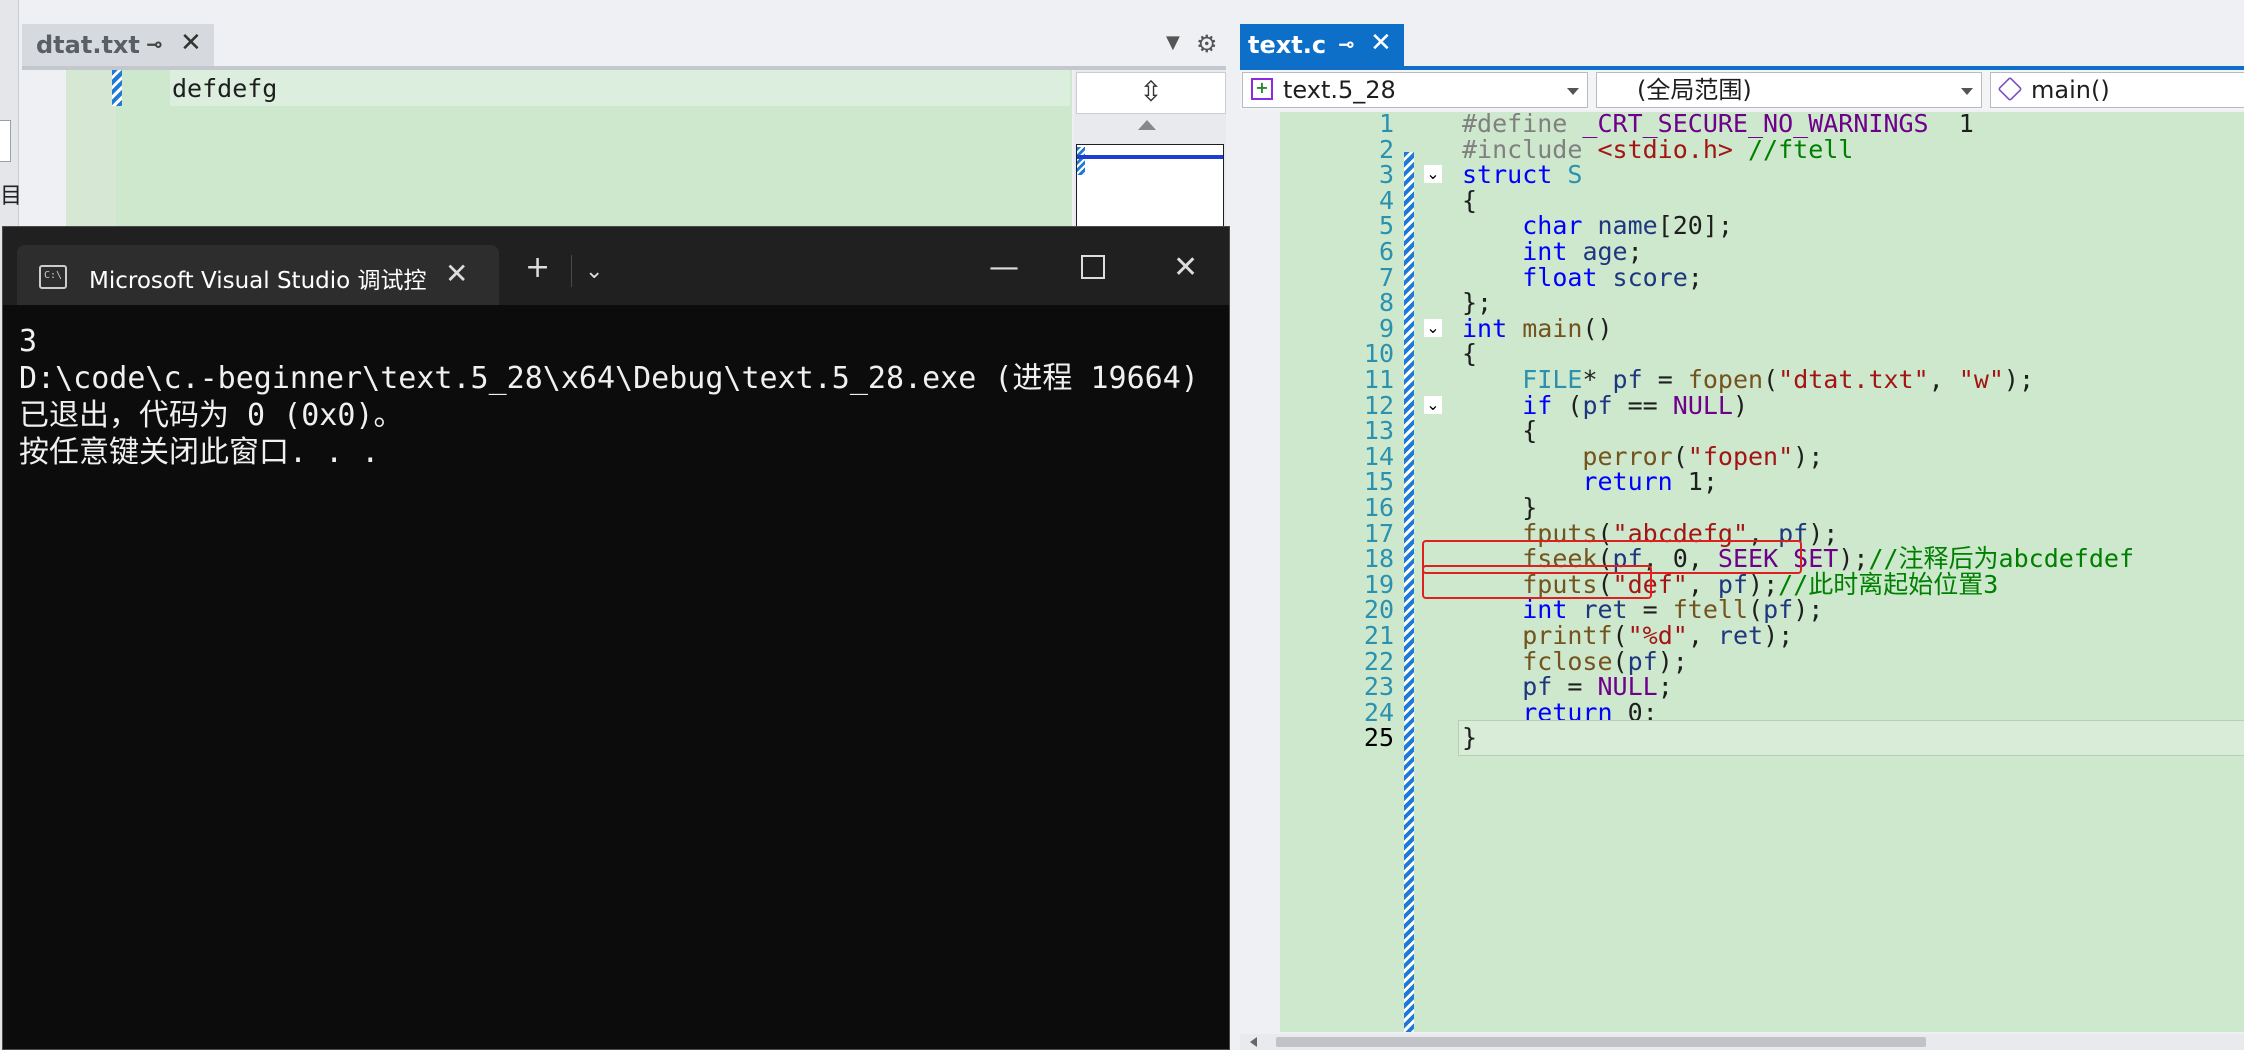 The width and height of the screenshot is (2244, 1050). What do you see at coordinates (1147, 125) in the screenshot?
I see `scroll-up-arrow` at bounding box center [1147, 125].